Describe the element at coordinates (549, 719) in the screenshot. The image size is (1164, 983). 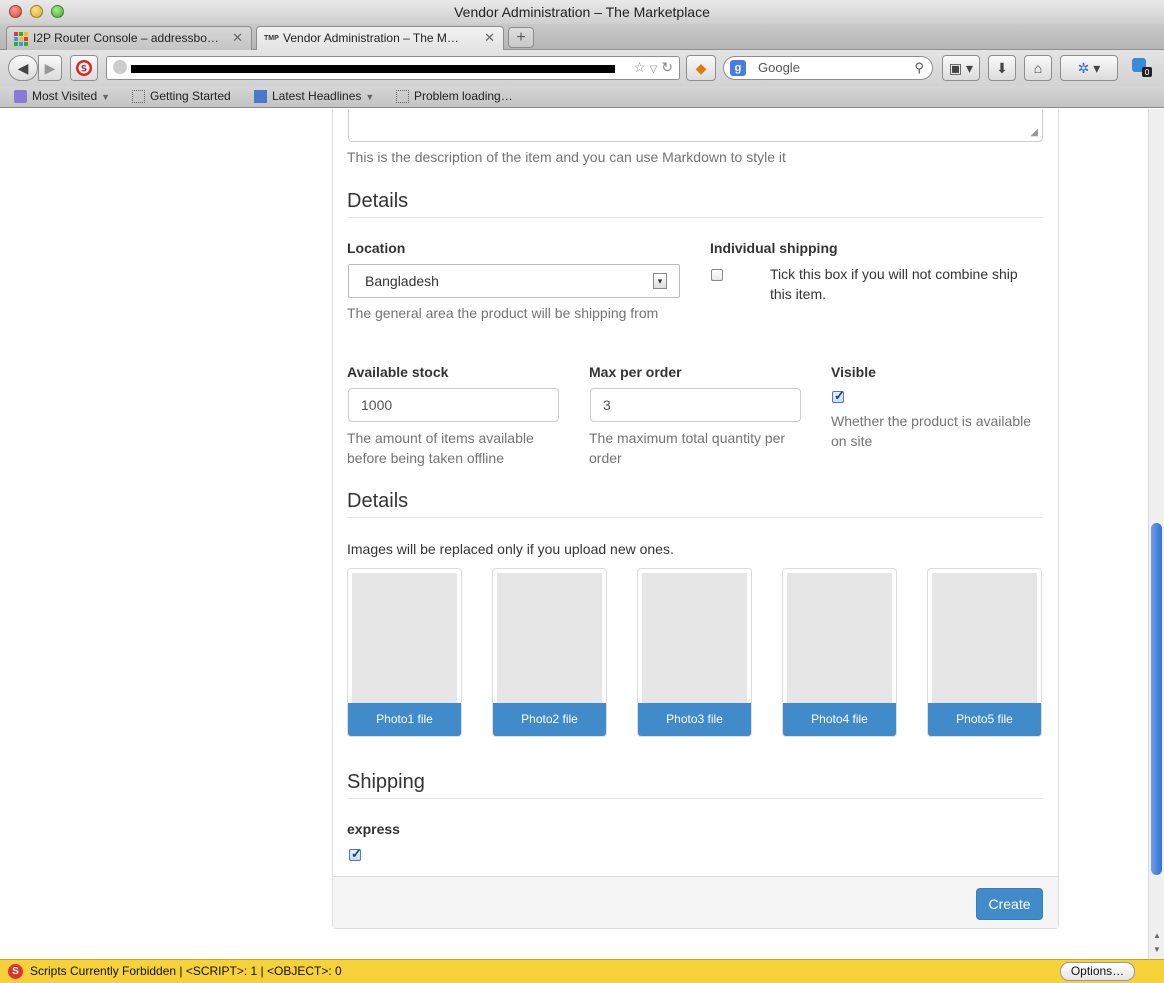
I see `photo2-file-button: Photo2 file` at that location.